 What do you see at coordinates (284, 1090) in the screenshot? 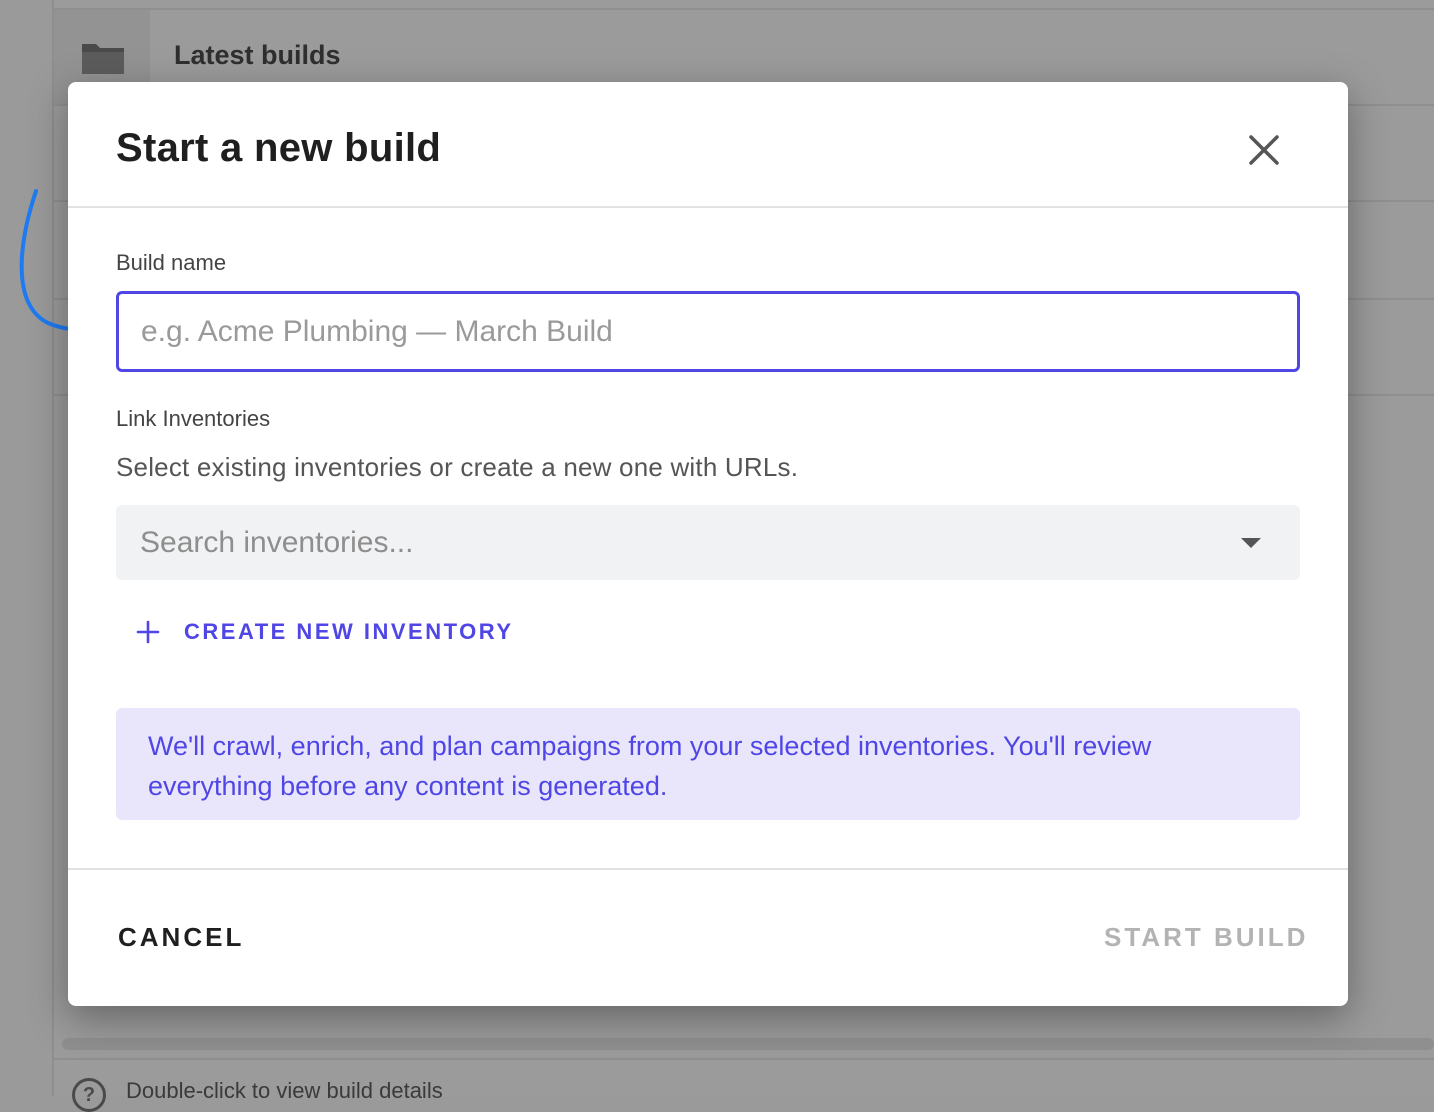
I see `footer-hint: Double-click to view build details` at bounding box center [284, 1090].